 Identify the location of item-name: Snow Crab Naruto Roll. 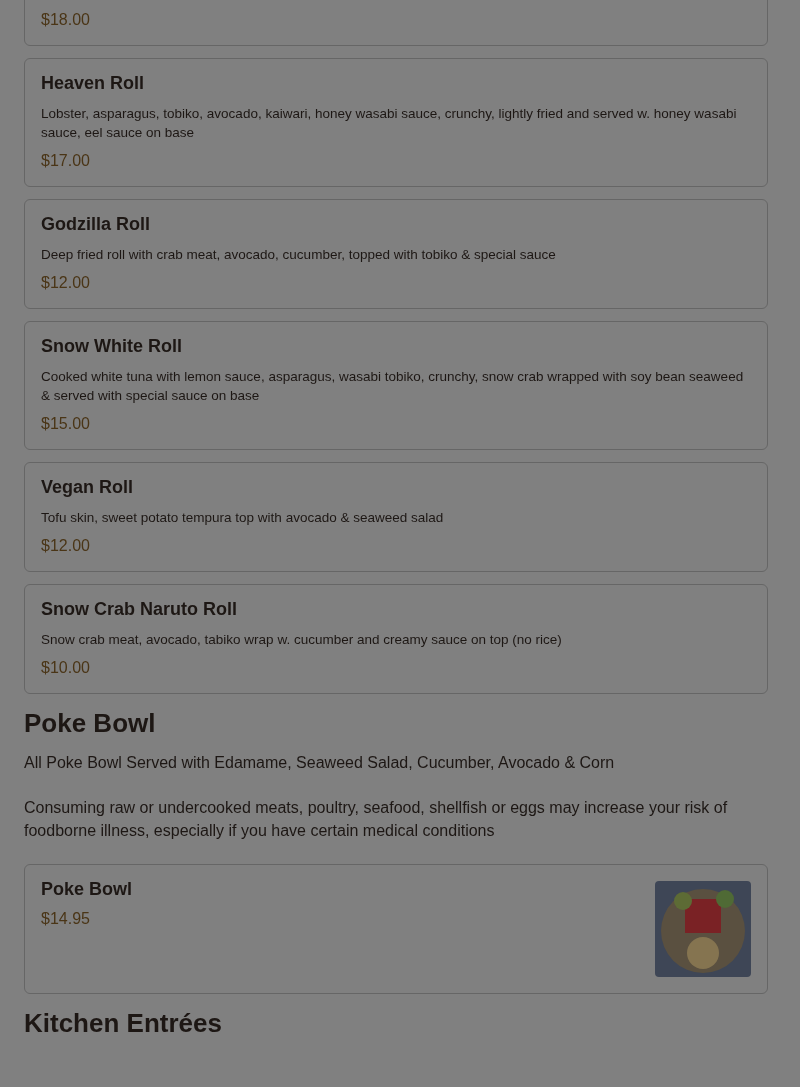
(139, 609).